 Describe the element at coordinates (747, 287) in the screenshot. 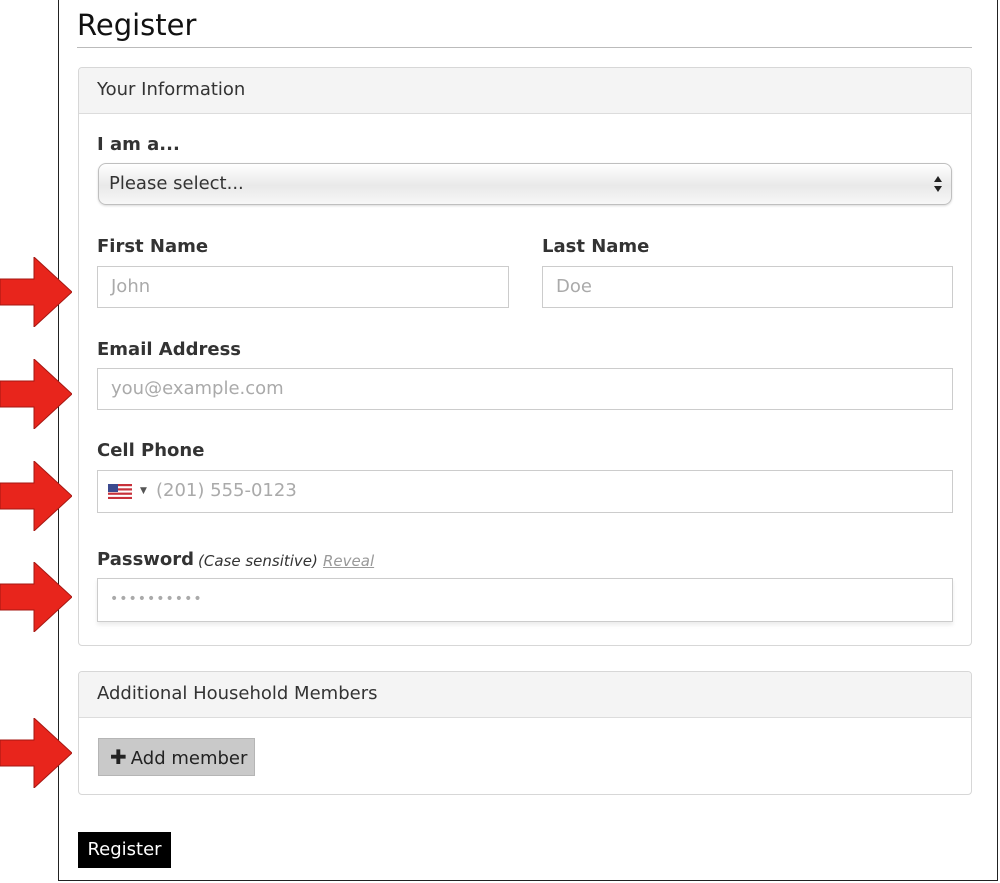

I see `last-name-input: Doe` at that location.